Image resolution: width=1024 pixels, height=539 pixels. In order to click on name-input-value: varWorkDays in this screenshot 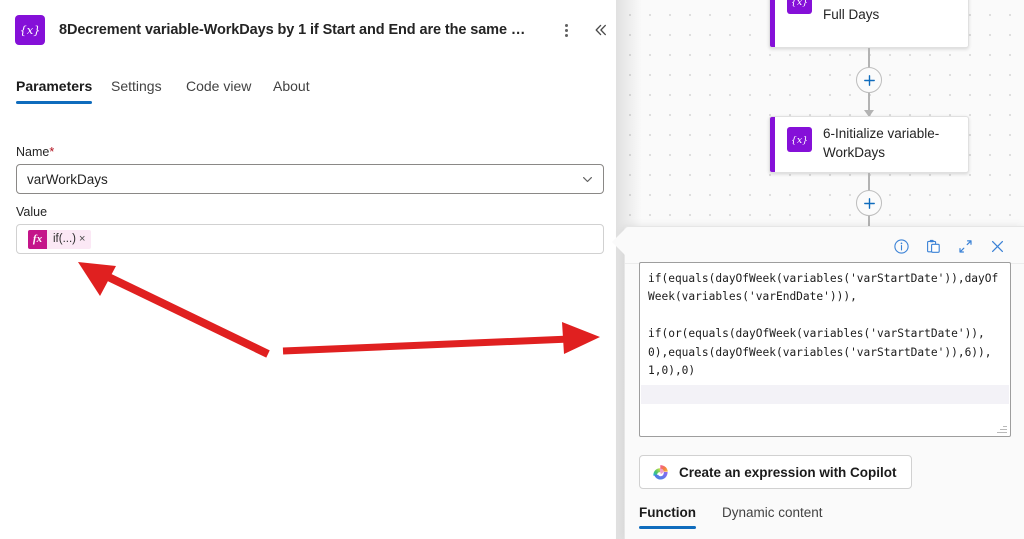, I will do `click(67, 179)`.